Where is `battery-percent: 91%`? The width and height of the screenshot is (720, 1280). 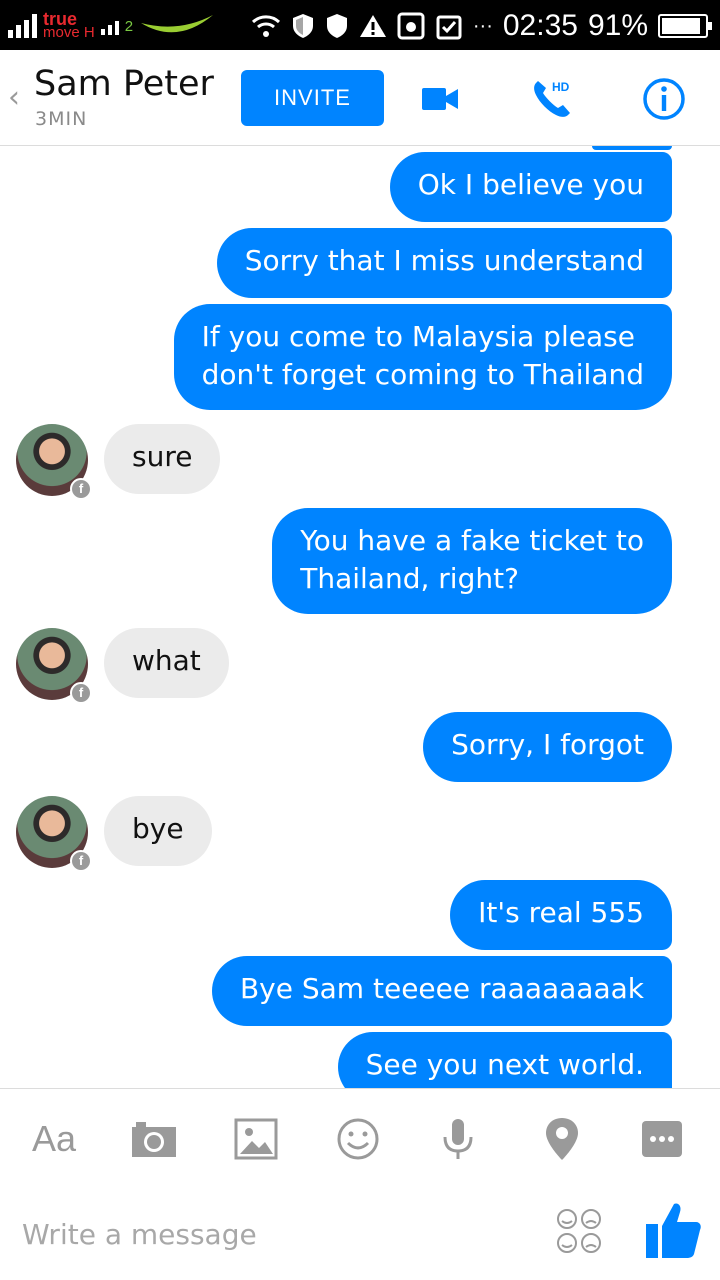
battery-percent: 91% is located at coordinates (617, 25).